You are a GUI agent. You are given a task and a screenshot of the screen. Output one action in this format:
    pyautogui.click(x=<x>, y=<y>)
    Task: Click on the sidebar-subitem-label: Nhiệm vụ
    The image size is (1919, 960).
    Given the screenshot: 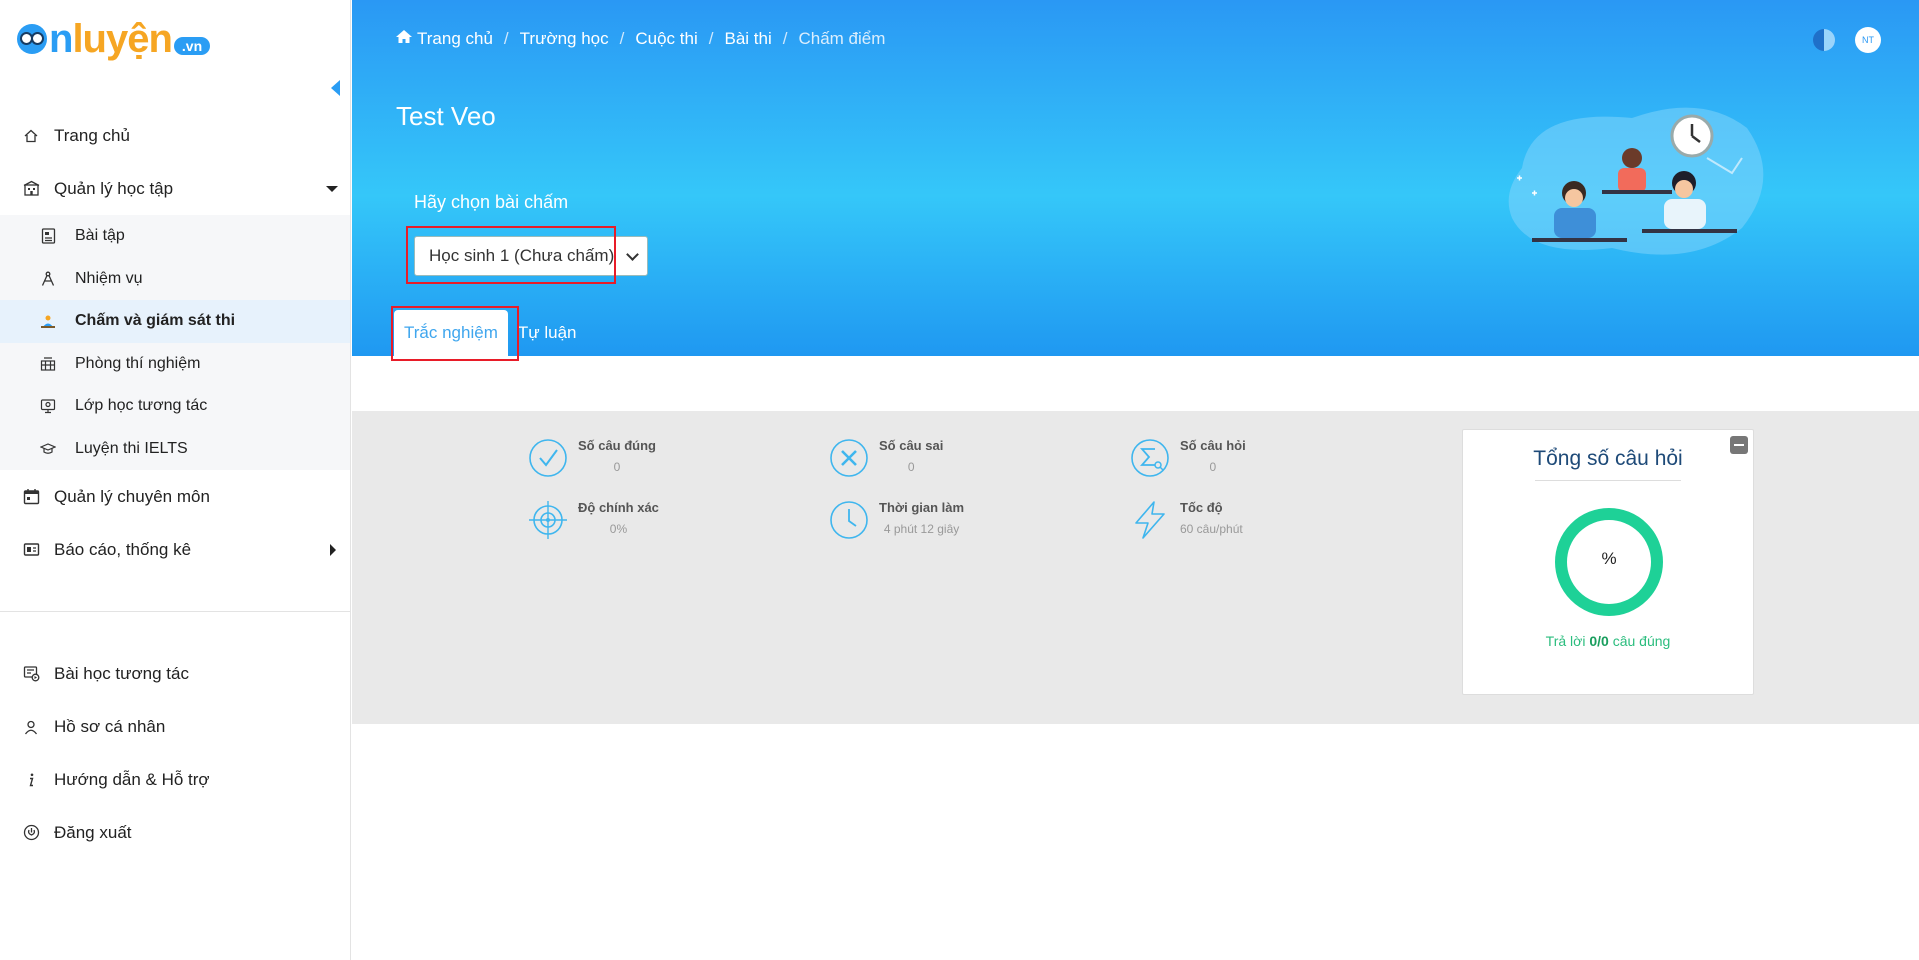 What is the action you would take?
    pyautogui.click(x=109, y=278)
    